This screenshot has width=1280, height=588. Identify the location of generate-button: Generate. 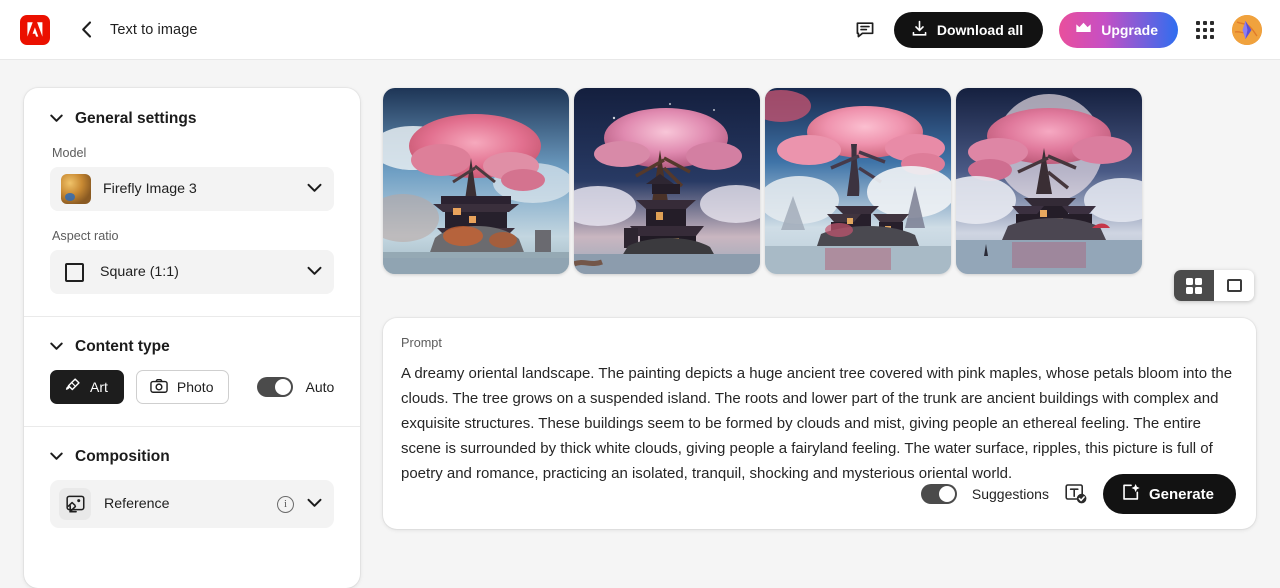
(1169, 494).